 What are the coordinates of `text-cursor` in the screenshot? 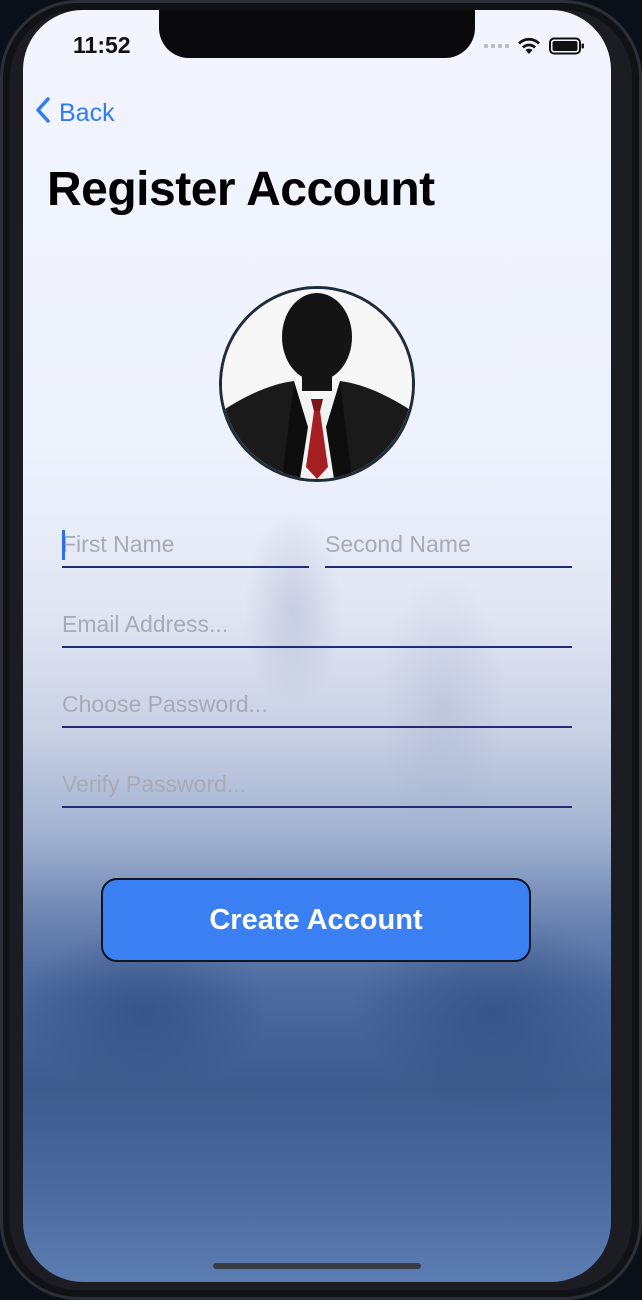 It's located at (63, 545).